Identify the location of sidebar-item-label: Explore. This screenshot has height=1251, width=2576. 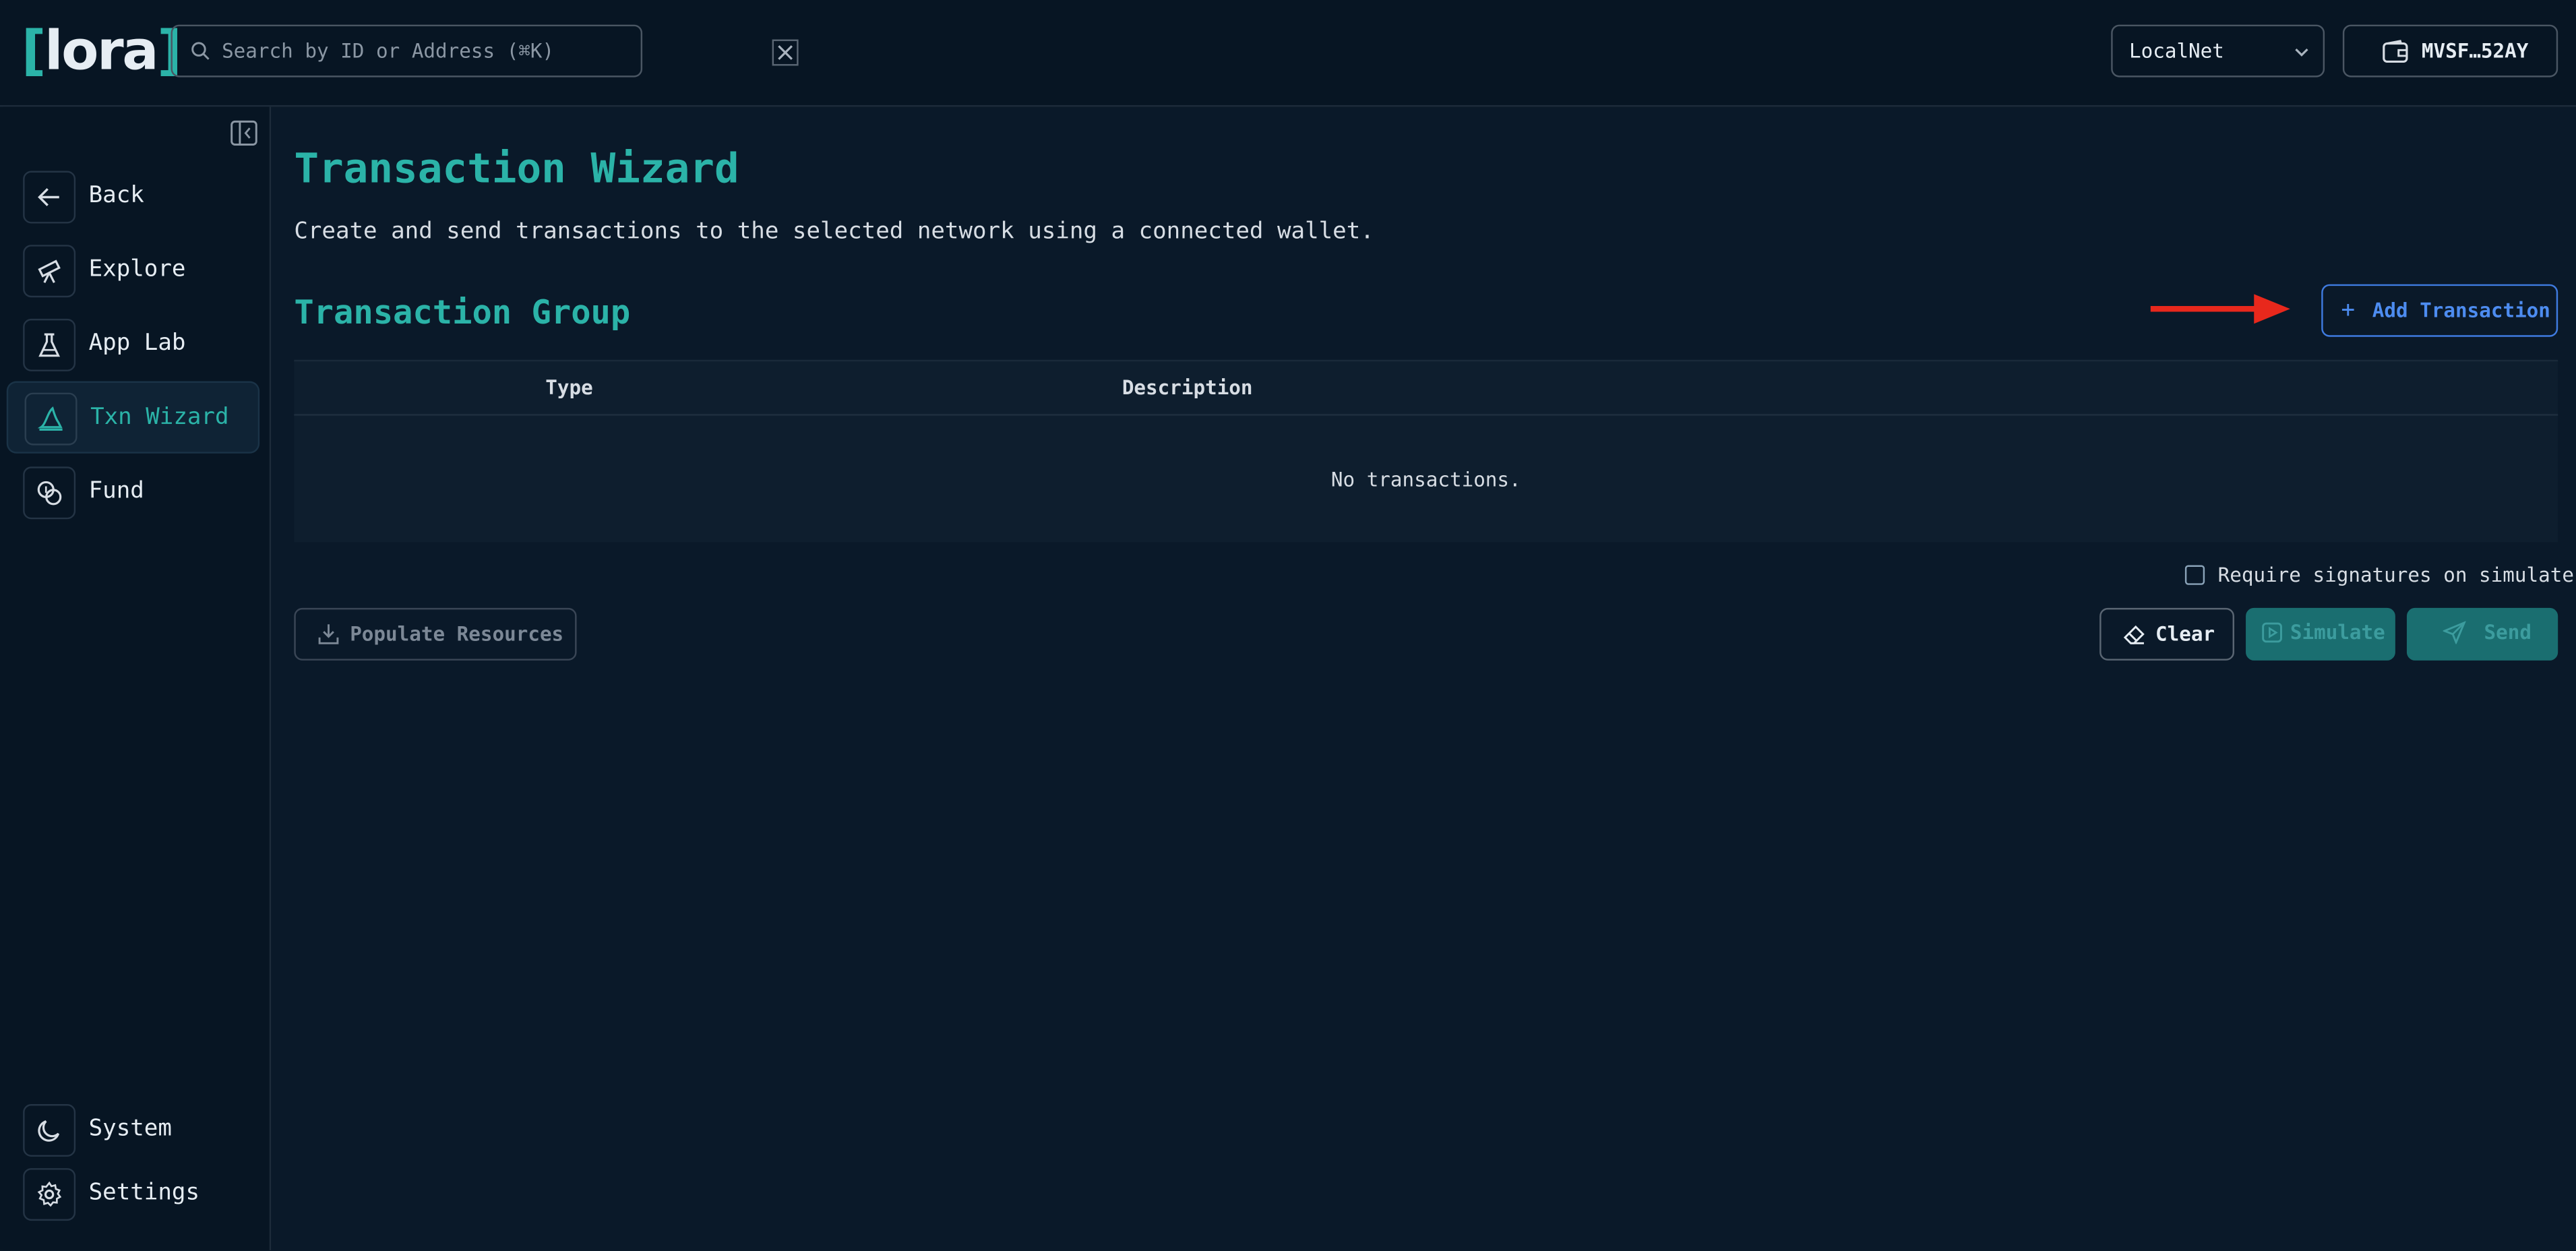
(137, 270).